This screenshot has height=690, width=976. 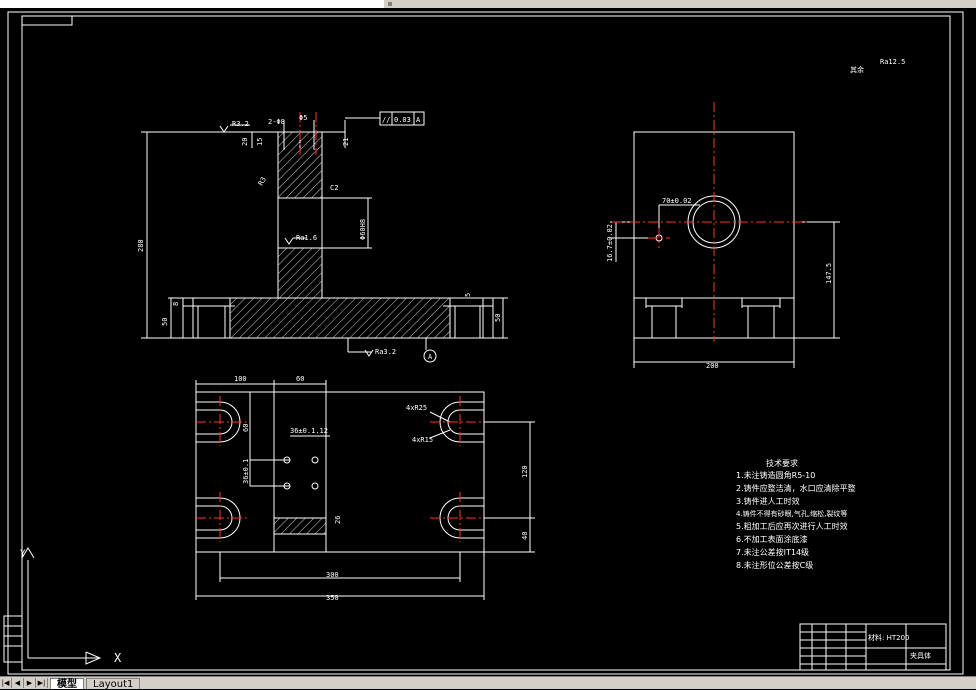 What do you see at coordinates (334, 188) in the screenshot?
I see `dim-c2: C2` at bounding box center [334, 188].